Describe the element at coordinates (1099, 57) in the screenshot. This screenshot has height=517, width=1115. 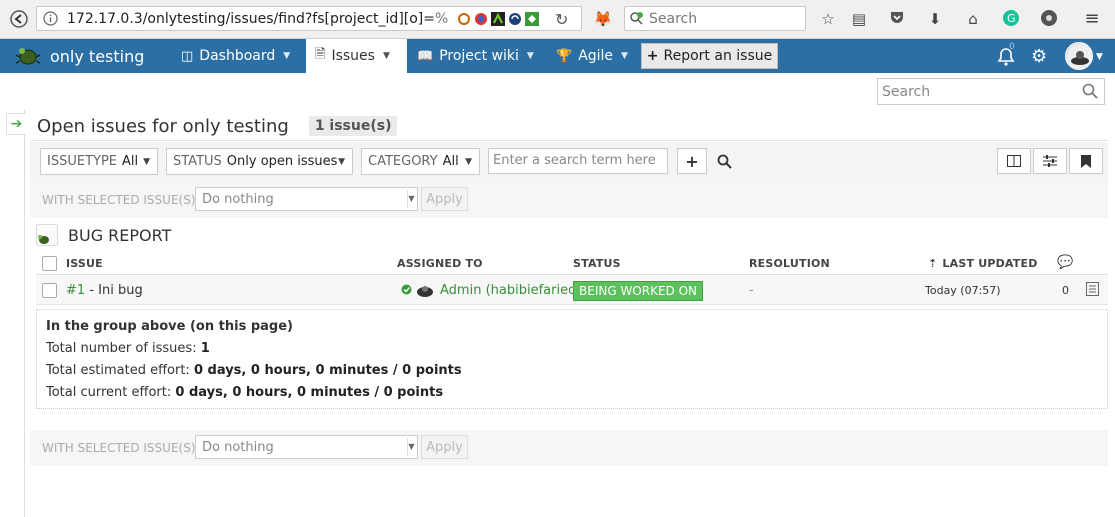
I see `avatar-chevron-down-icon: ▼` at that location.